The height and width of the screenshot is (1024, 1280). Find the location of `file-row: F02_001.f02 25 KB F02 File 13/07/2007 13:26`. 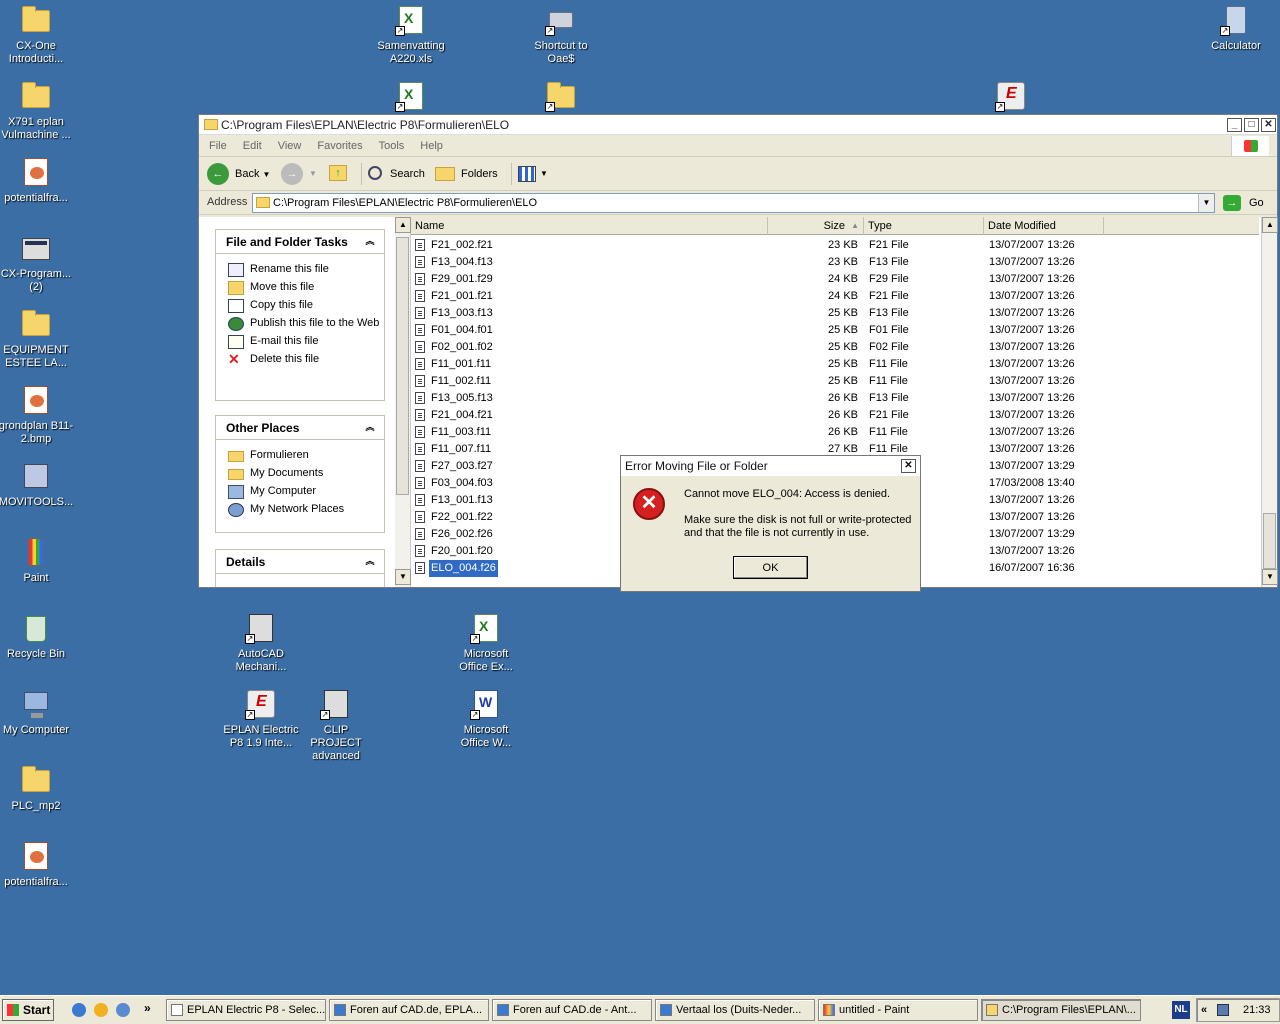

file-row: F02_001.f02 25 KB F02 File 13/07/2007 13:26 is located at coordinates (835, 347).